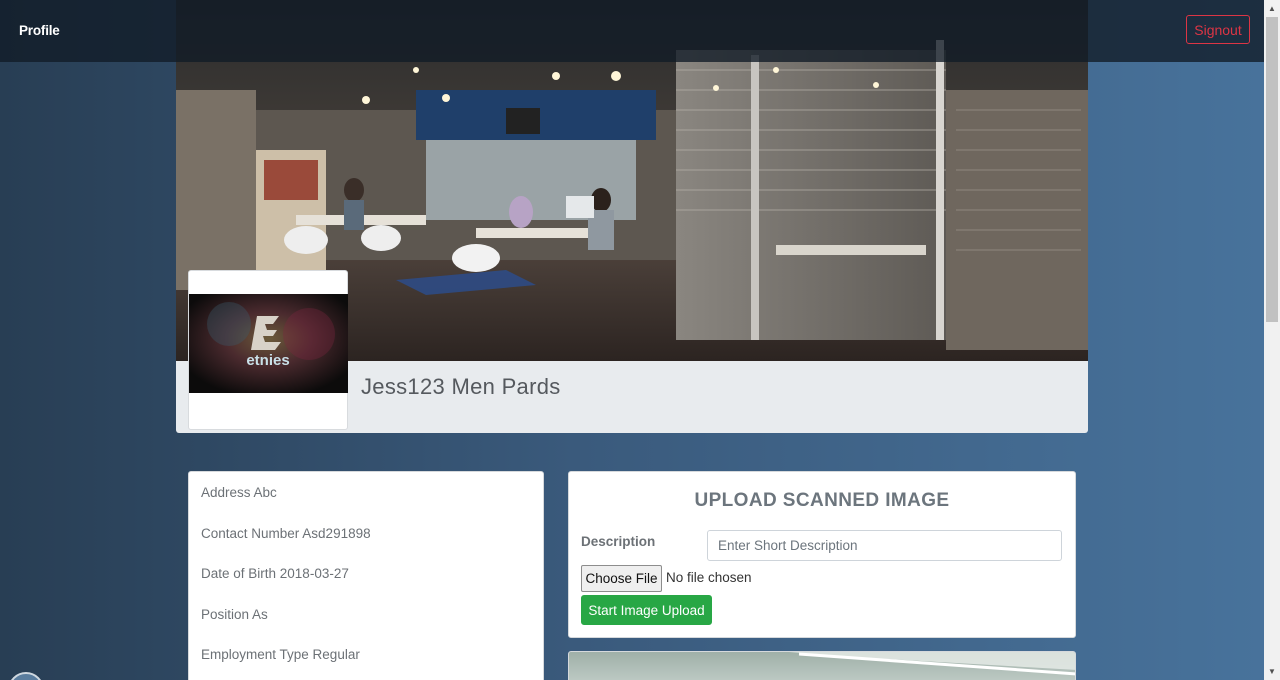 This screenshot has width=1280, height=680. Describe the element at coordinates (234, 614) in the screenshot. I see `info-position: Position As` at that location.